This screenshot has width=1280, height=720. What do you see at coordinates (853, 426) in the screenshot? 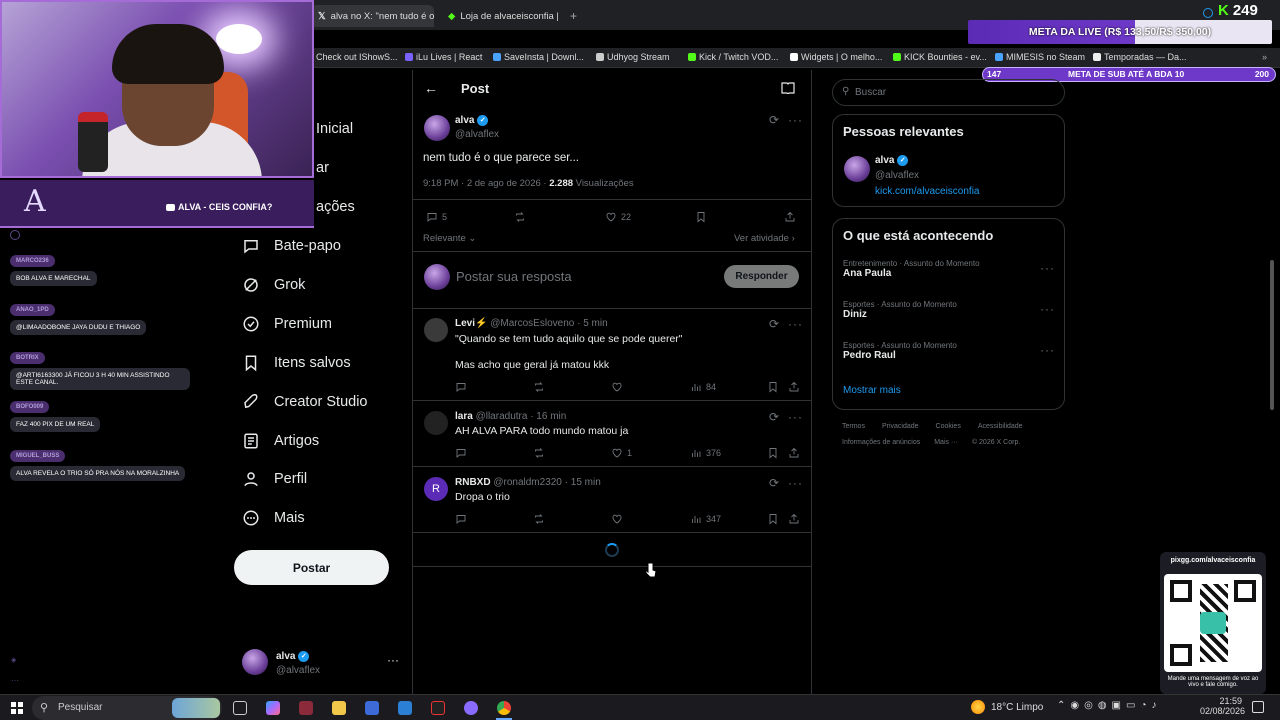
I see `footer-link: Termos` at bounding box center [853, 426].